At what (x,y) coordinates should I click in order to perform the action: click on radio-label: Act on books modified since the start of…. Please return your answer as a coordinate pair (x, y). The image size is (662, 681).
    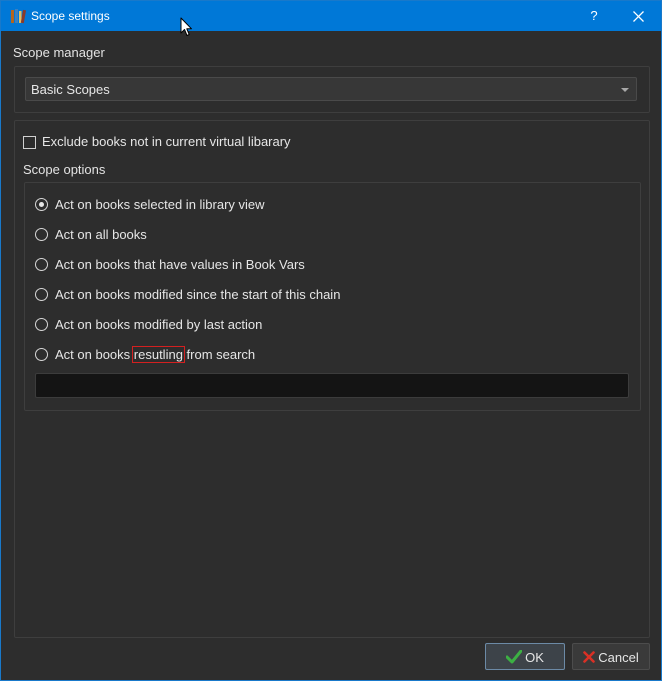
    Looking at the image, I should click on (198, 294).